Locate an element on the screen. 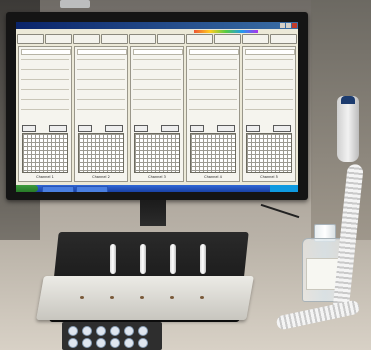 Image resolution: width=371 pixels, height=350 pixels. channel-panel-3: Channel 3 is located at coordinates (157, 114).